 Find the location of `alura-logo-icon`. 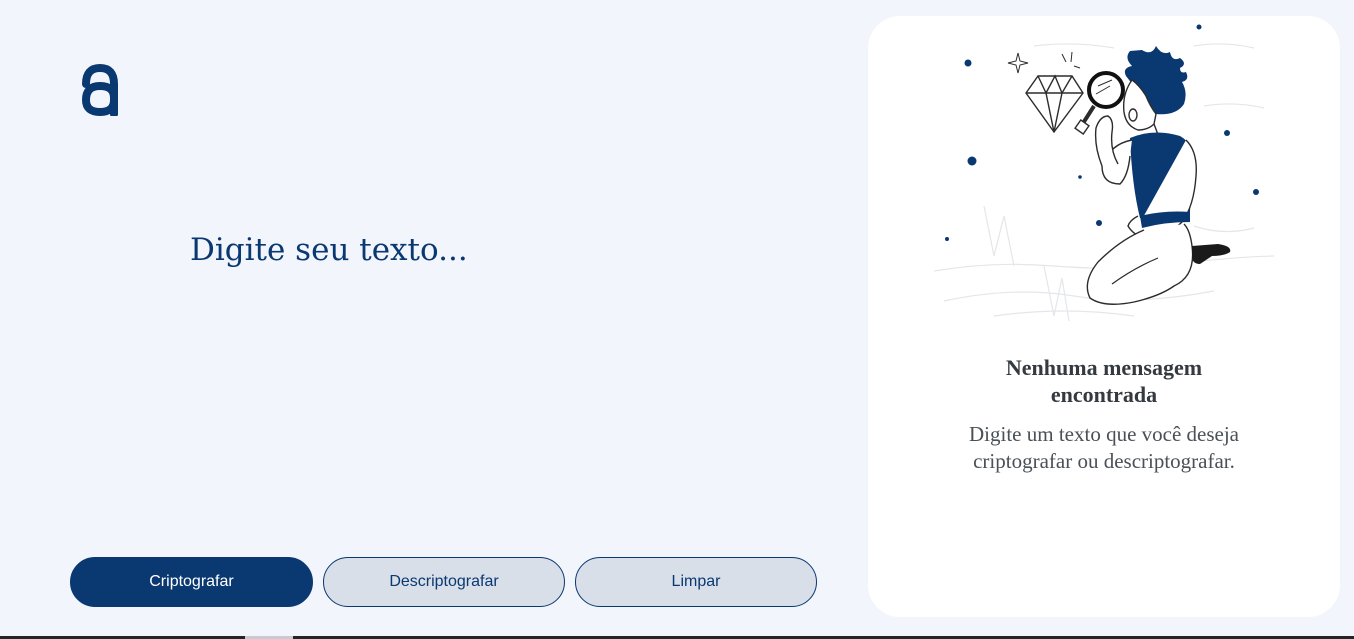

alura-logo-icon is located at coordinates (99, 90).